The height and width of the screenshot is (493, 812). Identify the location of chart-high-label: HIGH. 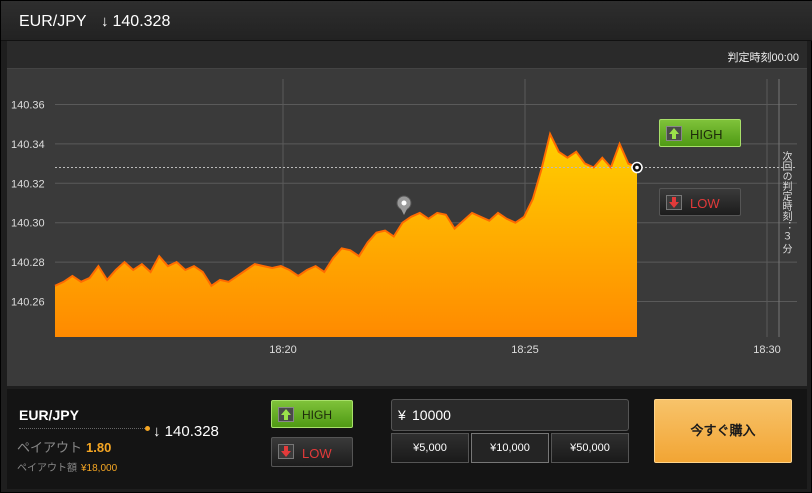
(706, 134).